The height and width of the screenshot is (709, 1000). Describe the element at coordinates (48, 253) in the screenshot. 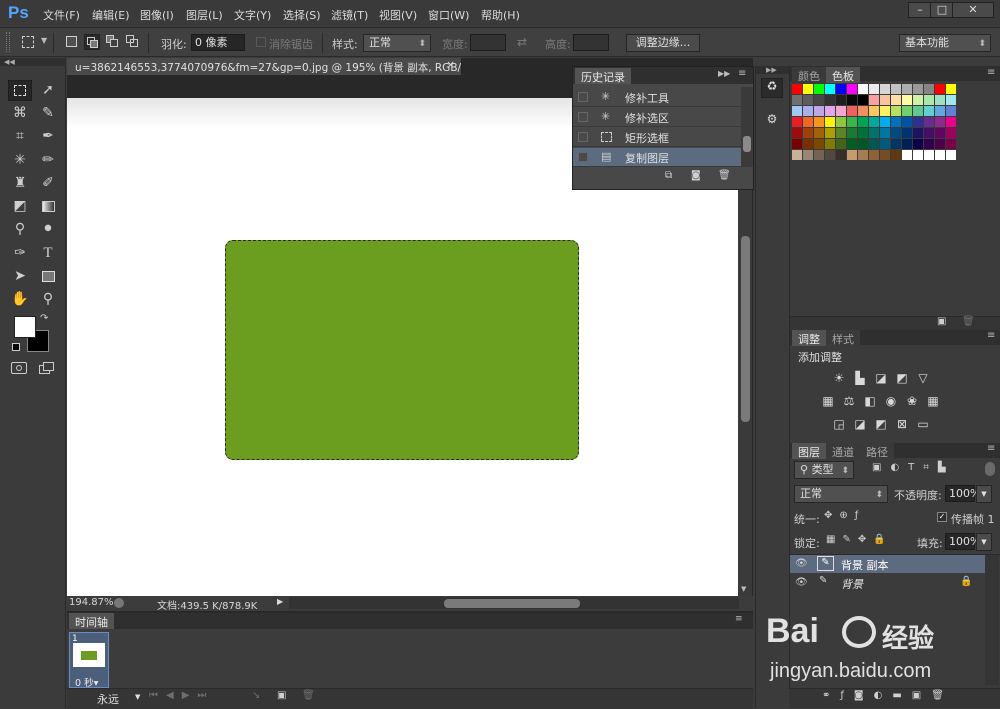

I see `type-tool-icon: T` at that location.